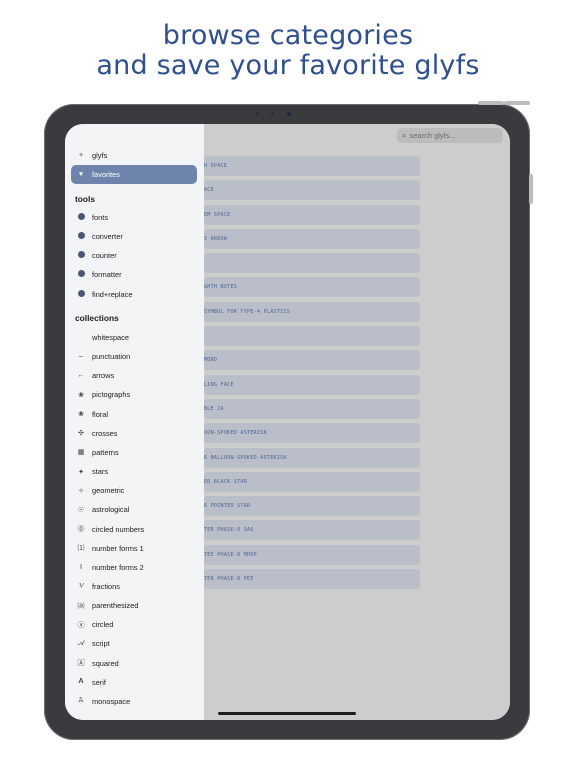 This screenshot has height=768, width=576. I want to click on sidebar-item-label: astrological, so click(111, 510).